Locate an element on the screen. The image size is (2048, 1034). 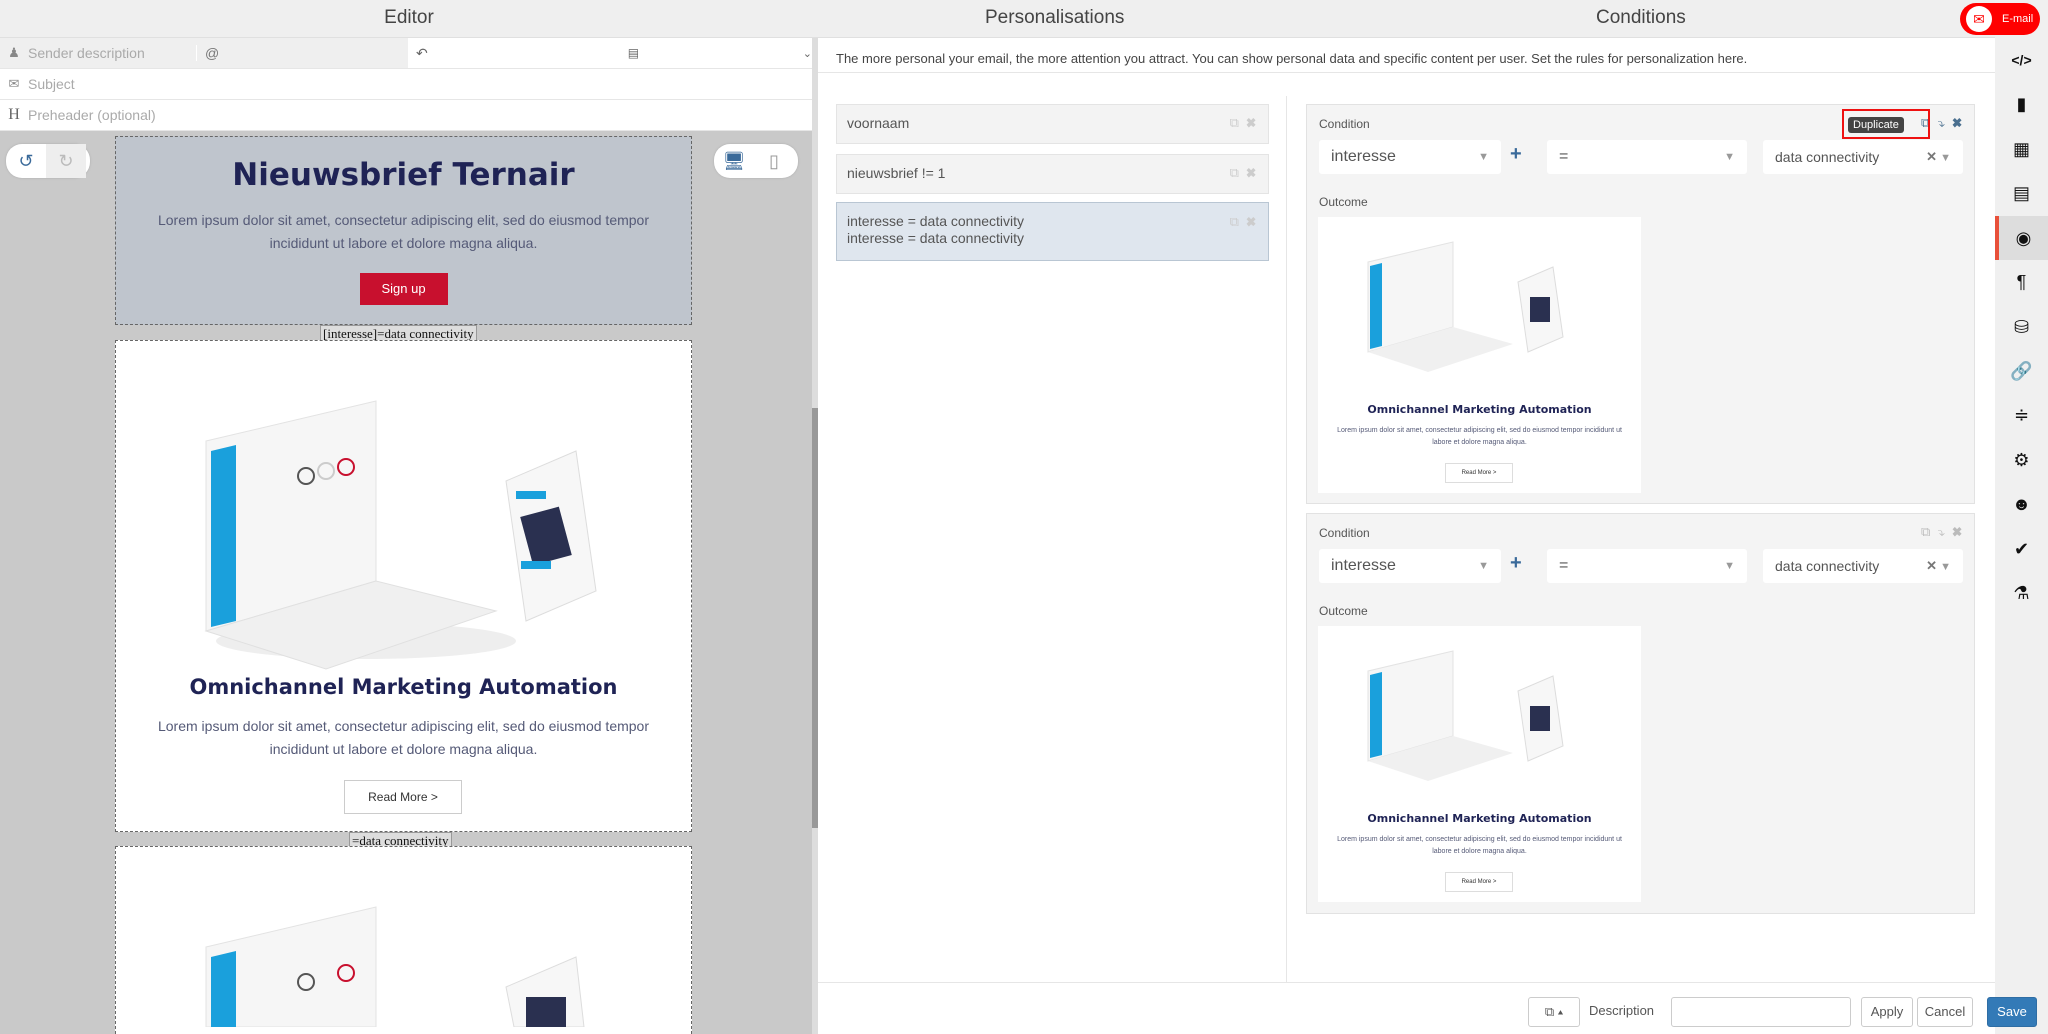
email-badge-label: E-mail is located at coordinates (2018, 19).